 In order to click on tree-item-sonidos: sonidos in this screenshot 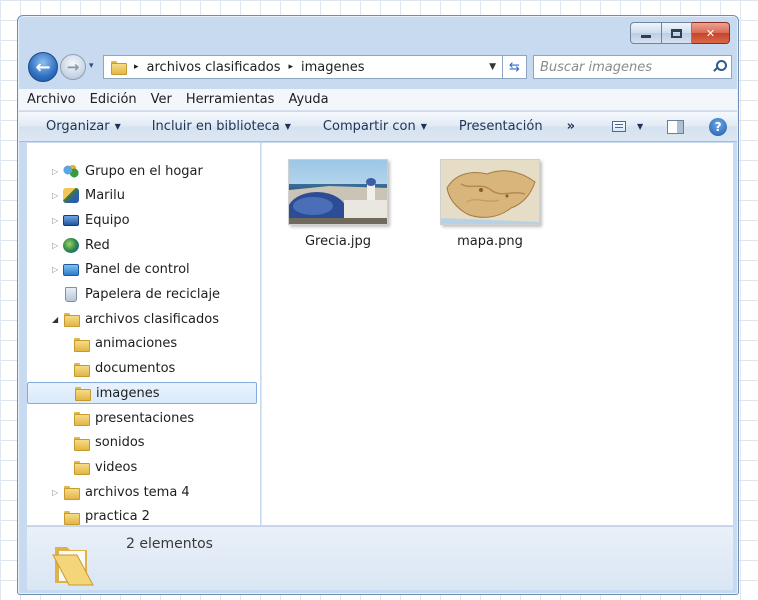, I will do `click(86, 443)`.